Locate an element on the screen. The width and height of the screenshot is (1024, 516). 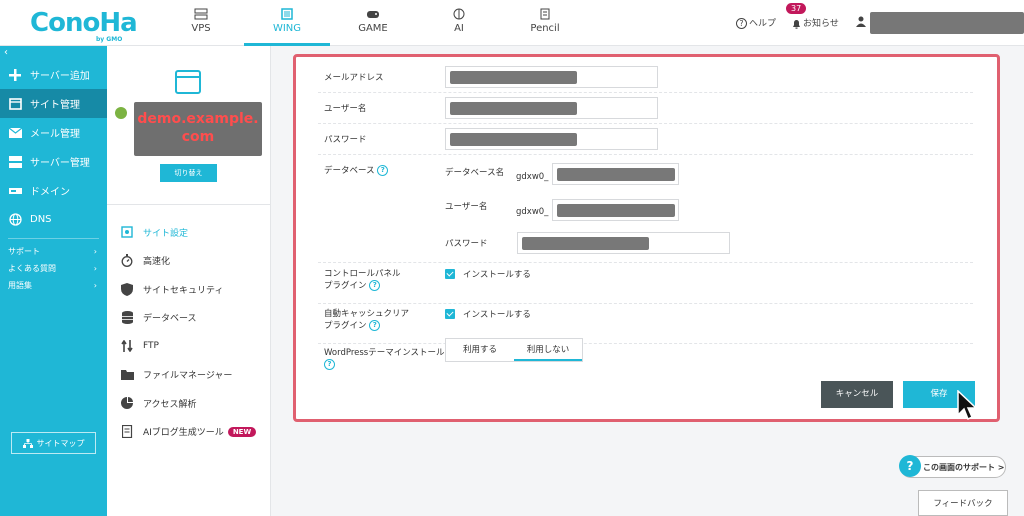
plus-icon is located at coordinates (15, 75).